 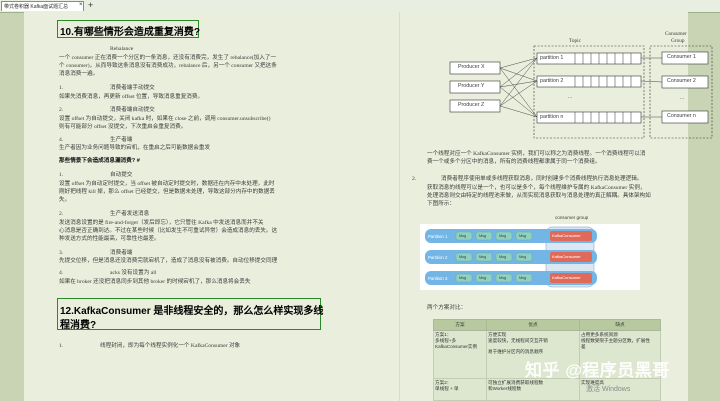 I want to click on activate-windows-watermark: 激活 Windows, so click(x=608, y=389).